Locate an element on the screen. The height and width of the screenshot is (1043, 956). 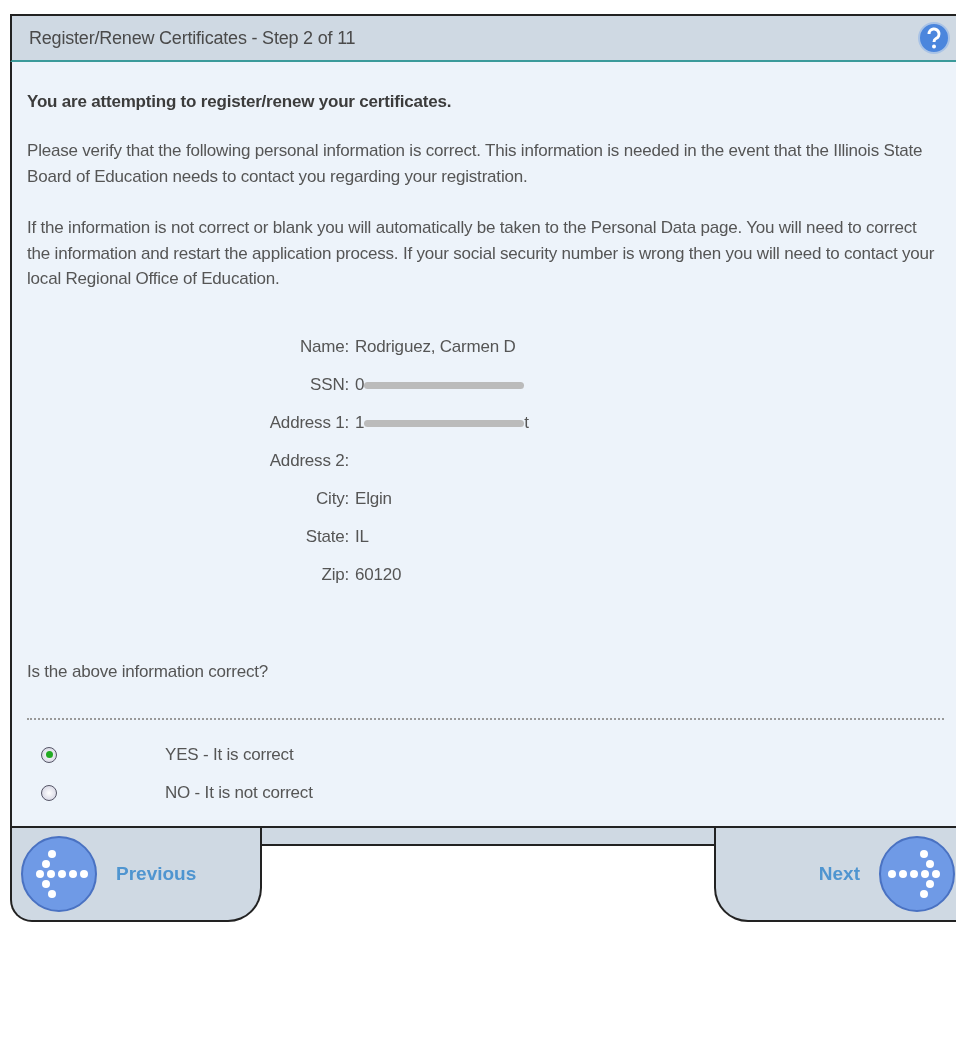
field-value: 0 is located at coordinates (360, 384).